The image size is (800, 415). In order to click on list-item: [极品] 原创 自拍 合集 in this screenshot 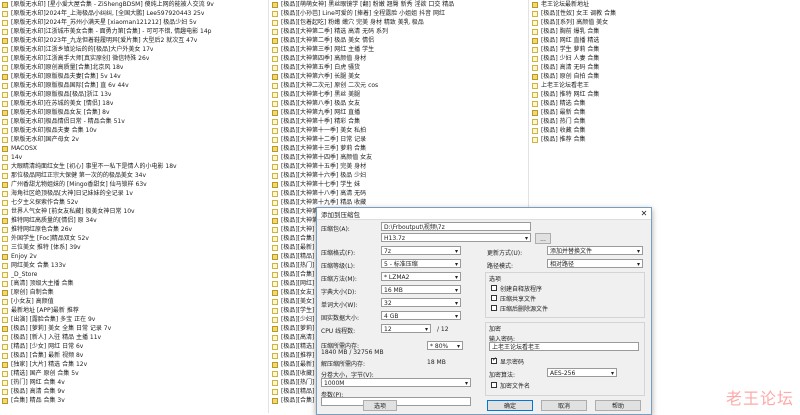, I will do `click(665, 76)`.